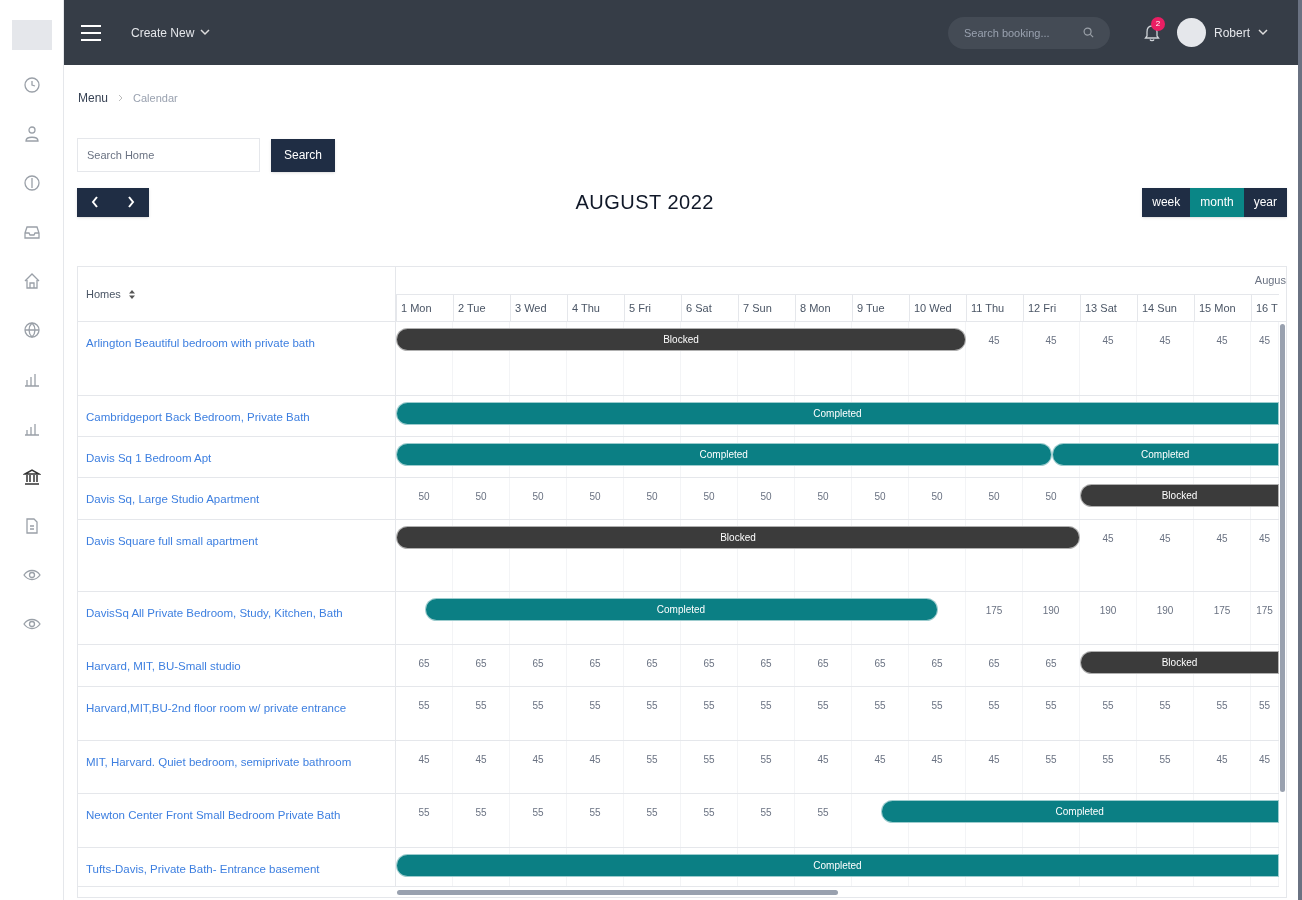 This screenshot has height=900, width=1302. Describe the element at coordinates (531, 308) in the screenshot. I see `day-header: 3 Wed` at that location.